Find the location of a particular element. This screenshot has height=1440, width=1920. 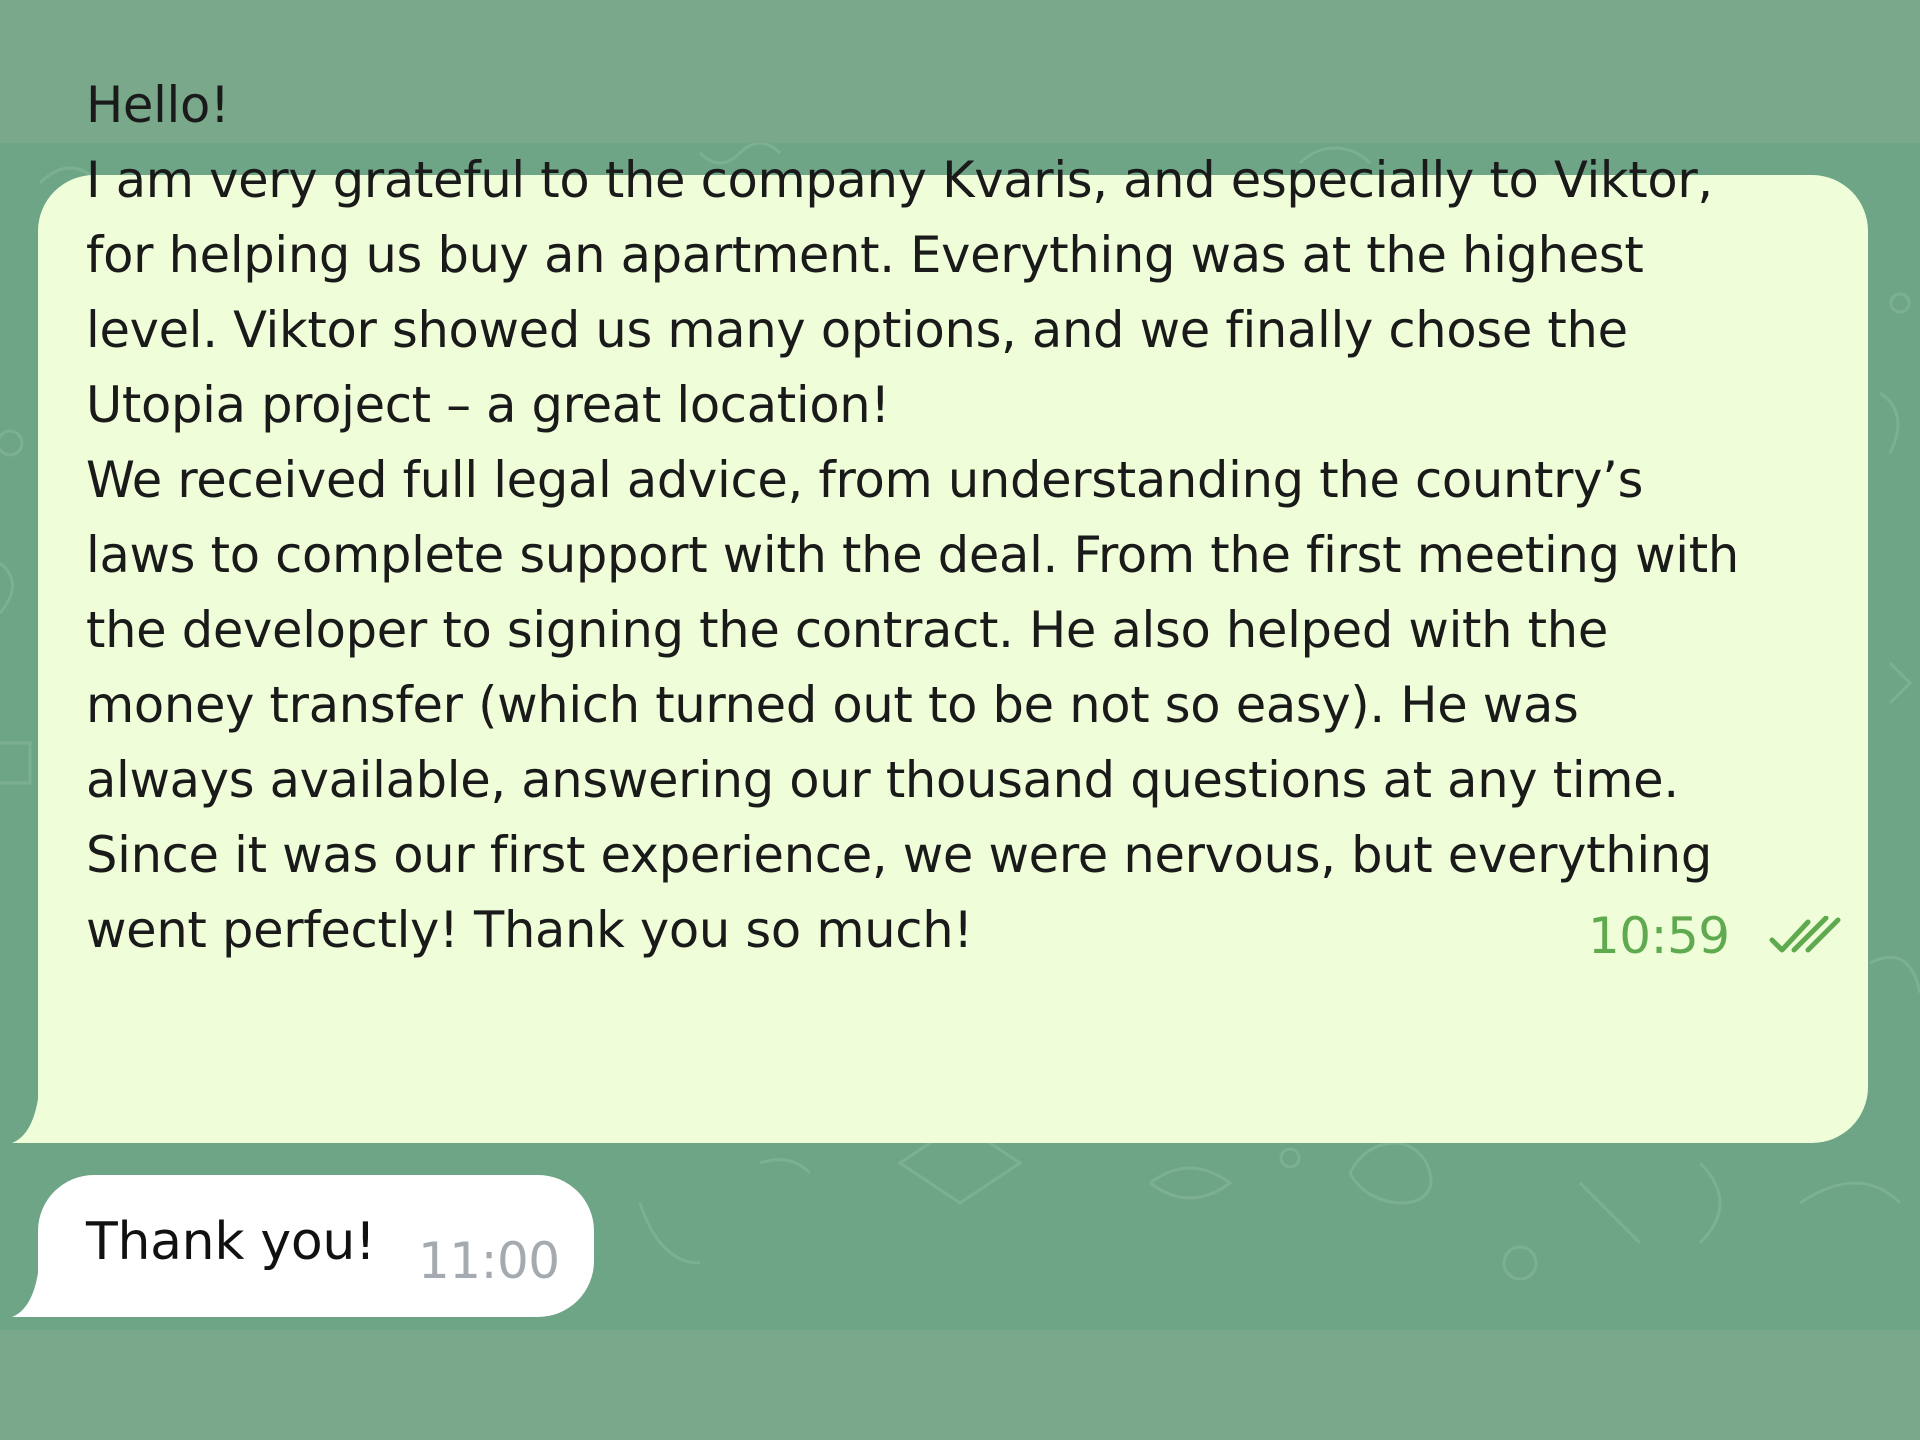

outgoing-bubble-tail is located at coordinates (42, 1121).